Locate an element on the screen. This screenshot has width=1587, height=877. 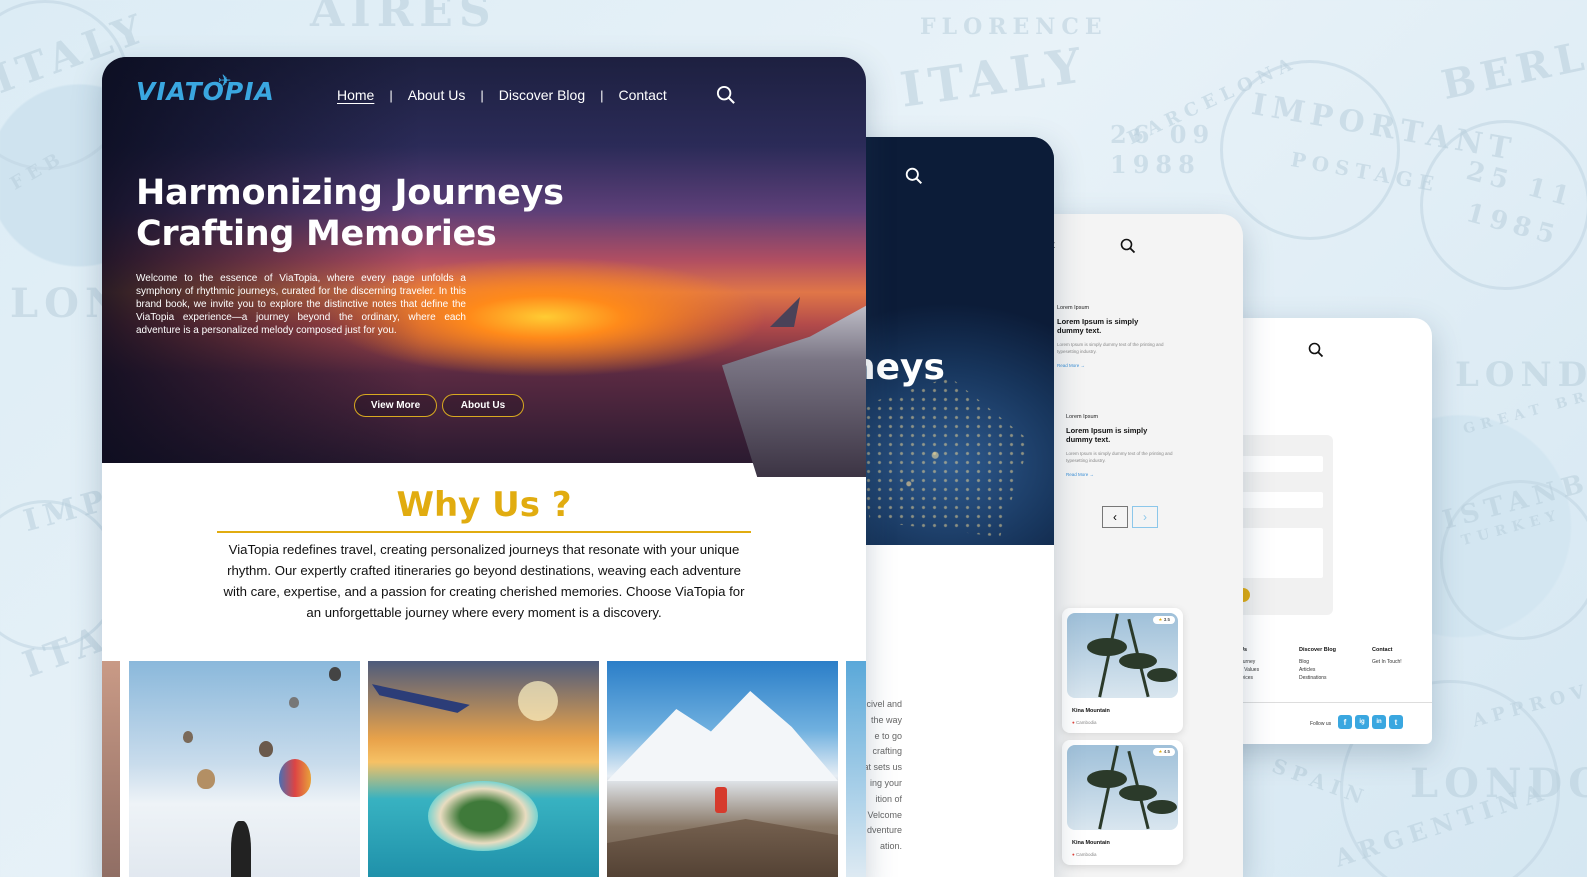
stamp-text: BERLIN is located at coordinates (1512, 63).